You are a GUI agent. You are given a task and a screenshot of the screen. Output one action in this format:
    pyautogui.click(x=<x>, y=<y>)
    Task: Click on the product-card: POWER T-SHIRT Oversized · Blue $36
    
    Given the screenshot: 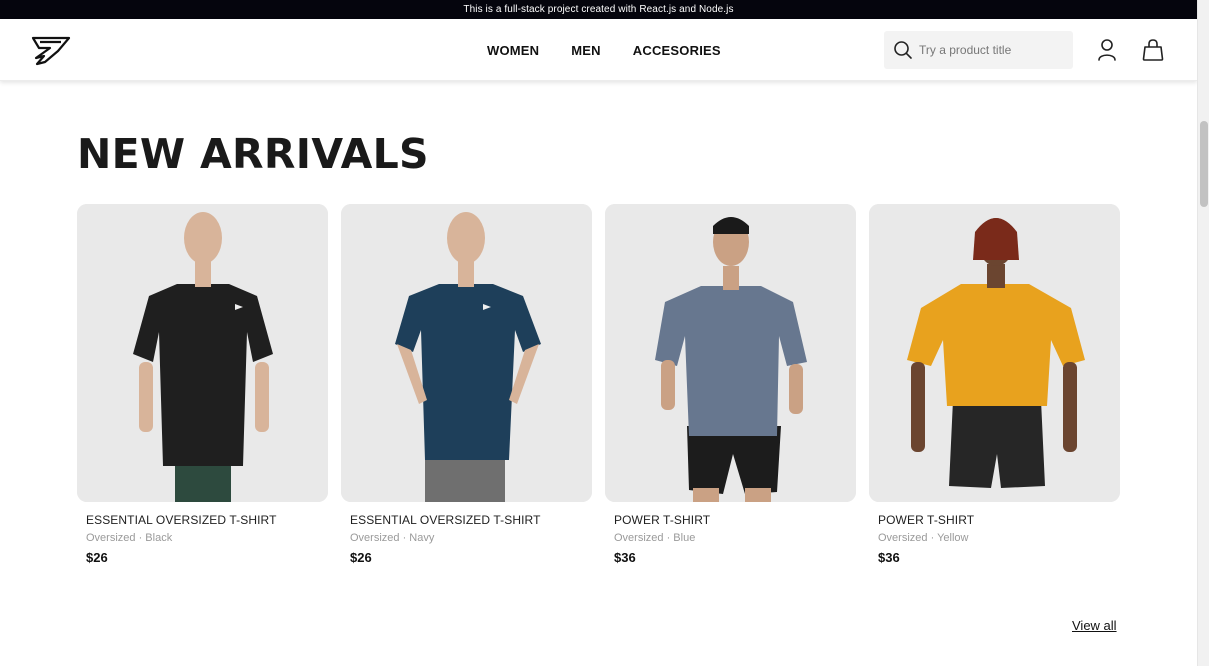 What is the action you would take?
    pyautogui.click(x=730, y=384)
    